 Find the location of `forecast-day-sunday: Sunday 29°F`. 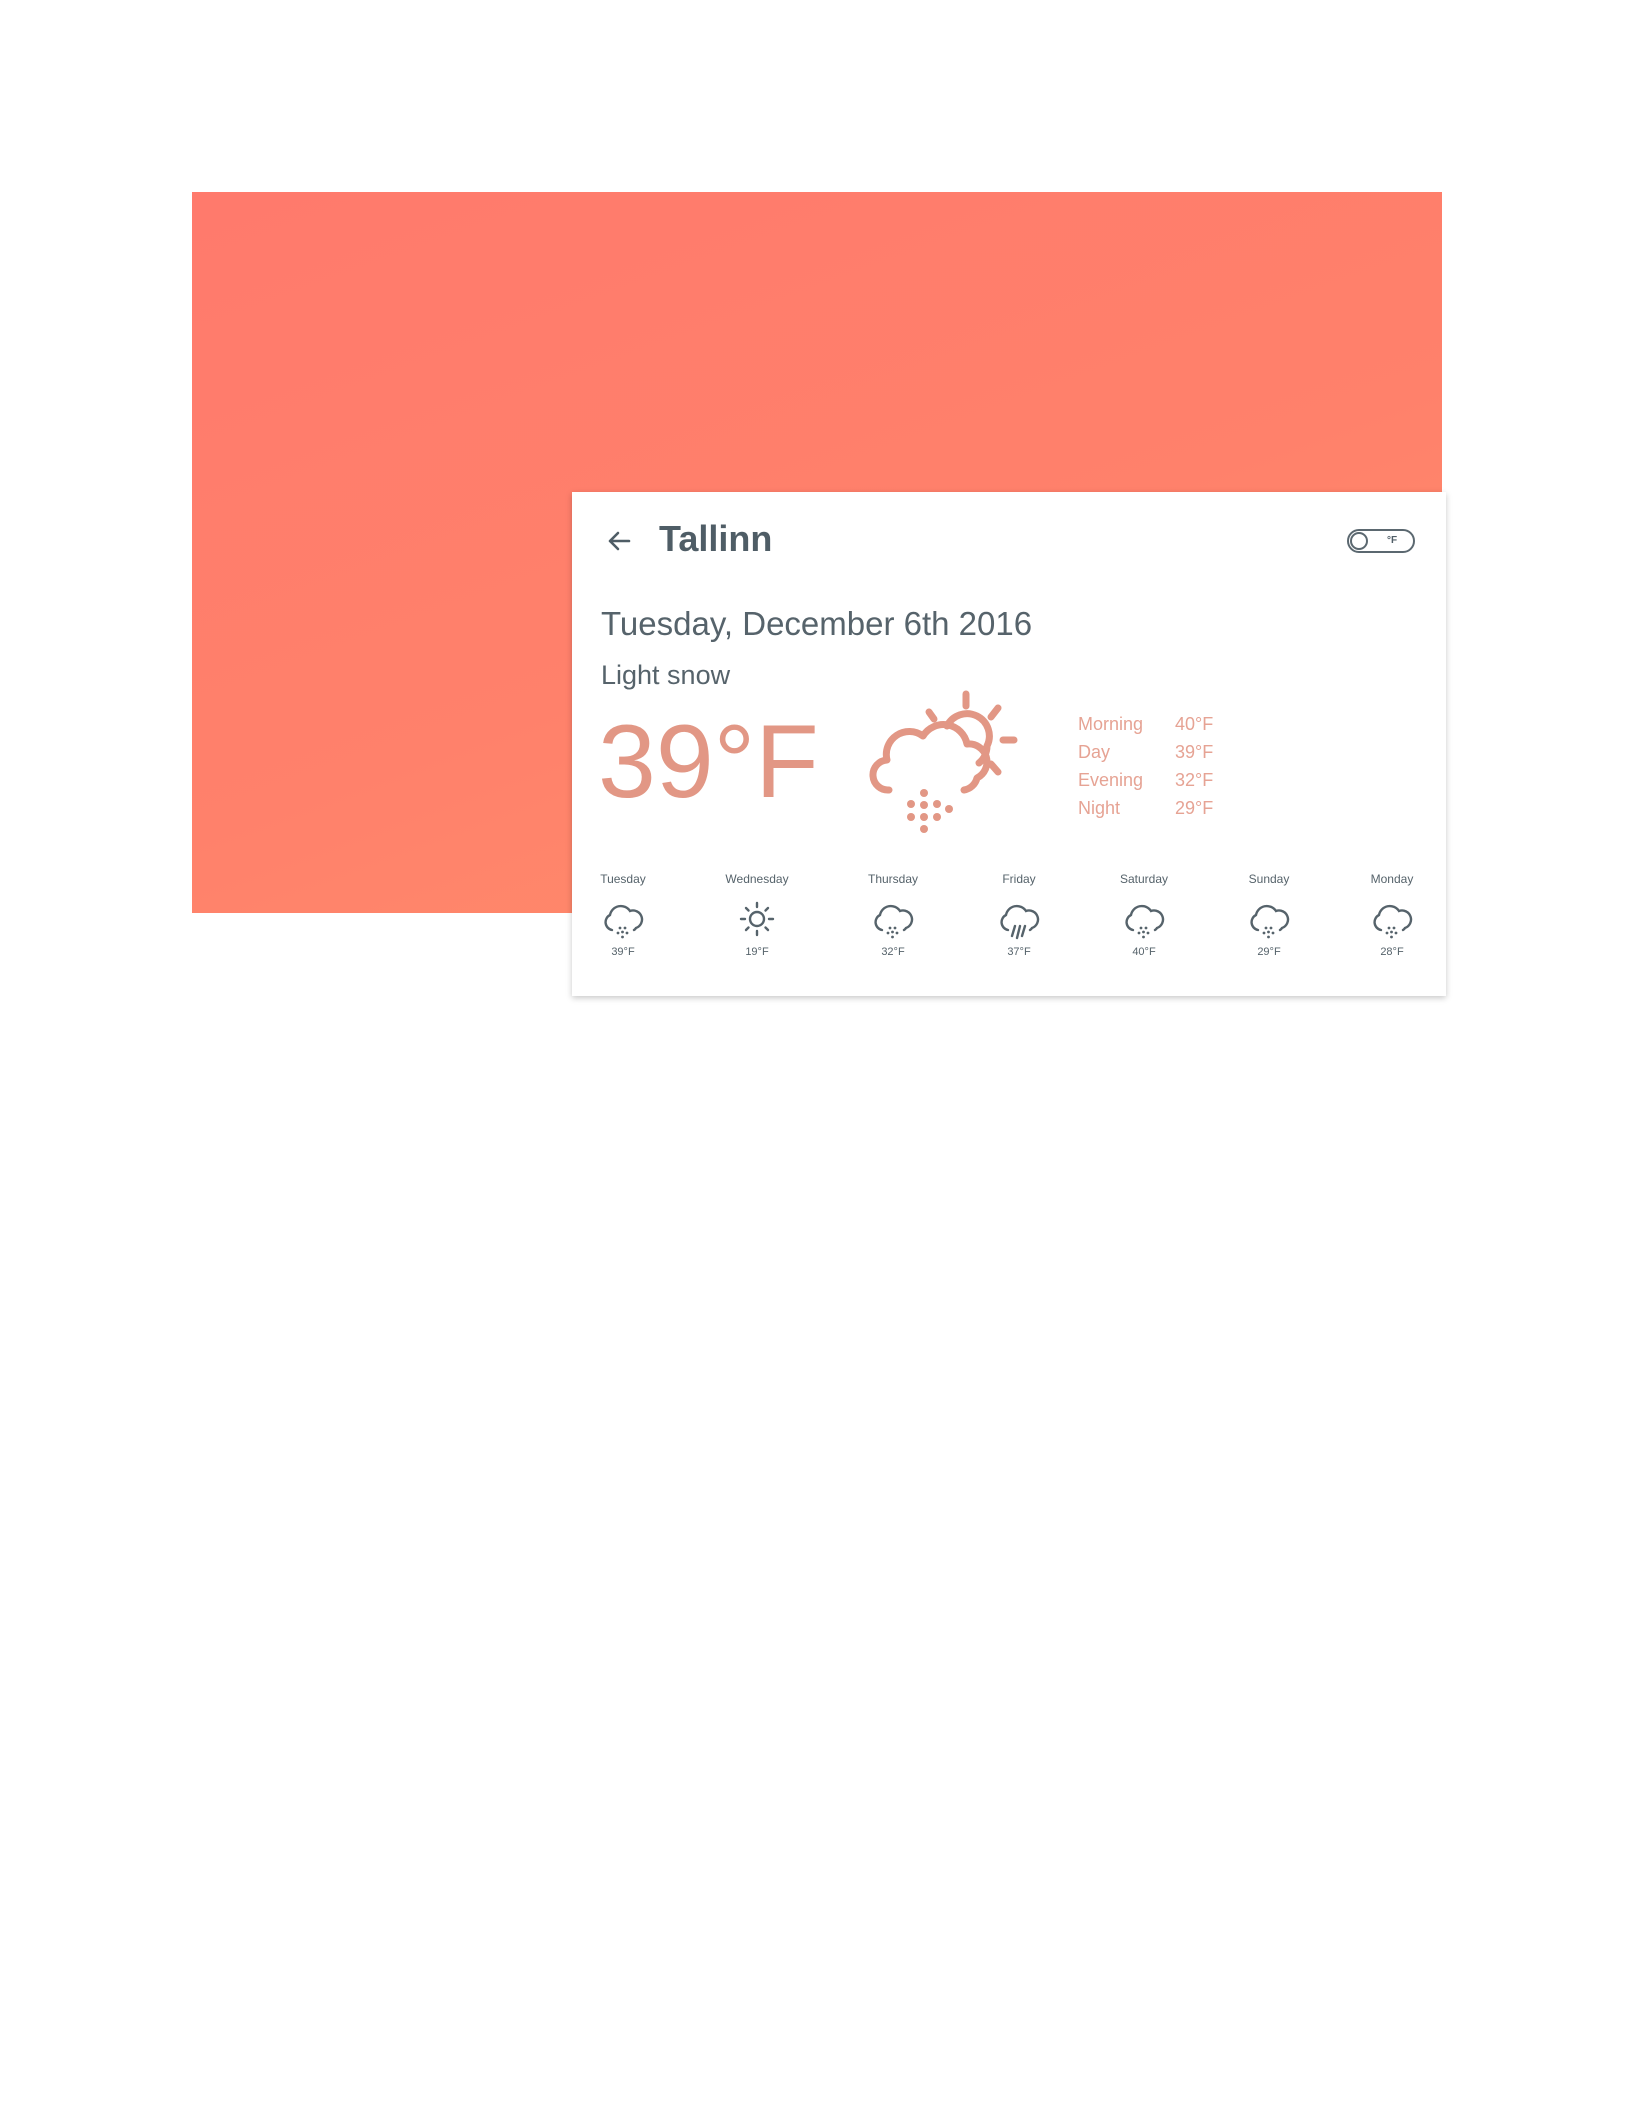

forecast-day-sunday: Sunday 29°F is located at coordinates (1269, 915).